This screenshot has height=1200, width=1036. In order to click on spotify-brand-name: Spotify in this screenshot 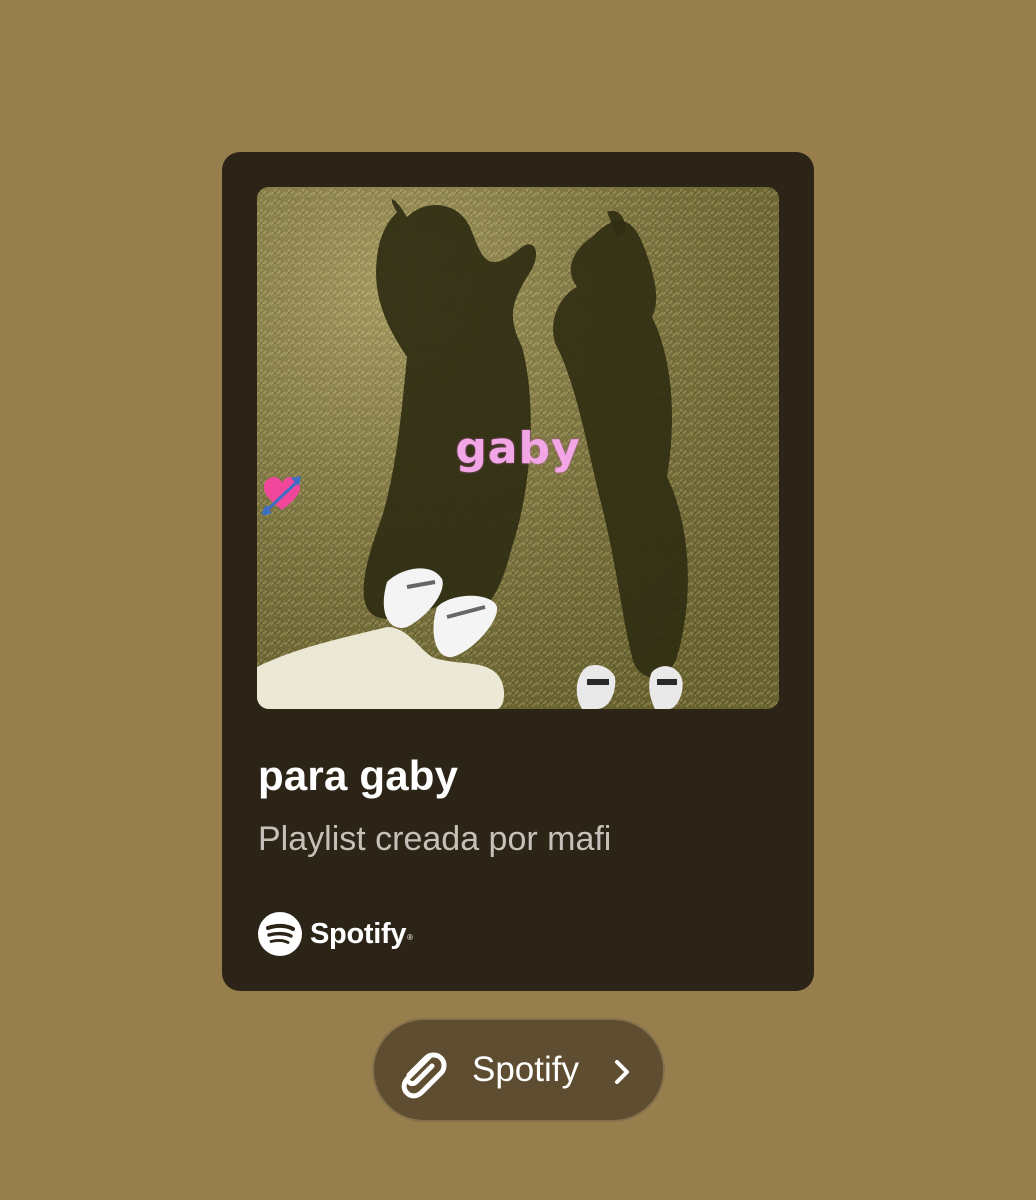, I will do `click(358, 933)`.